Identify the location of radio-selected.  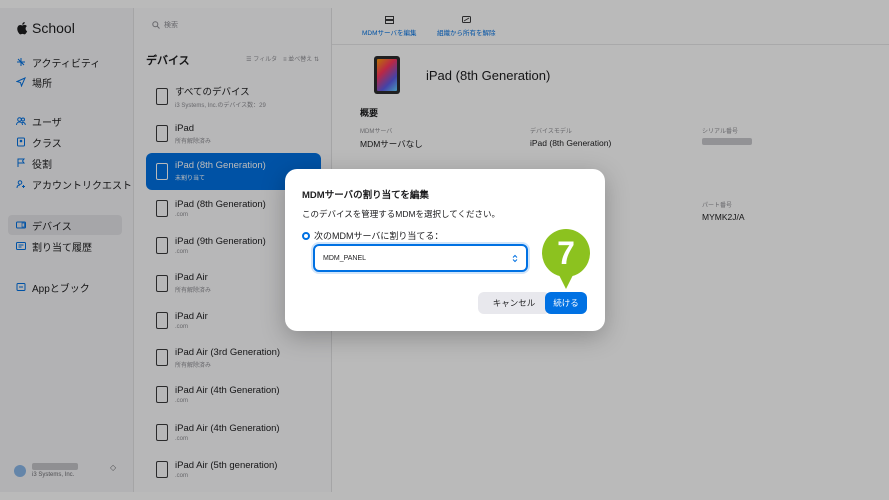
(306, 235).